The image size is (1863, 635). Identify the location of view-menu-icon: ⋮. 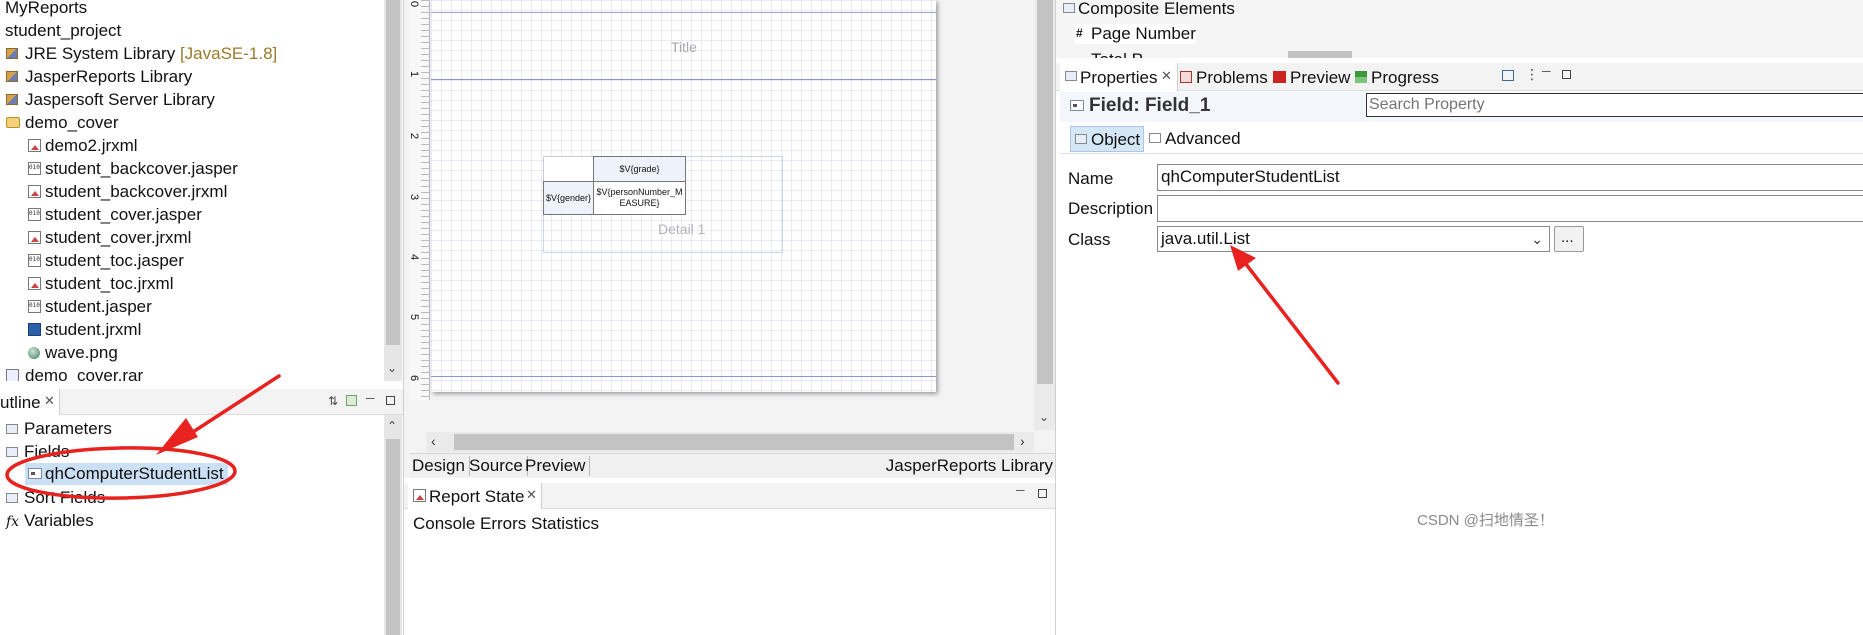
(1532, 74).